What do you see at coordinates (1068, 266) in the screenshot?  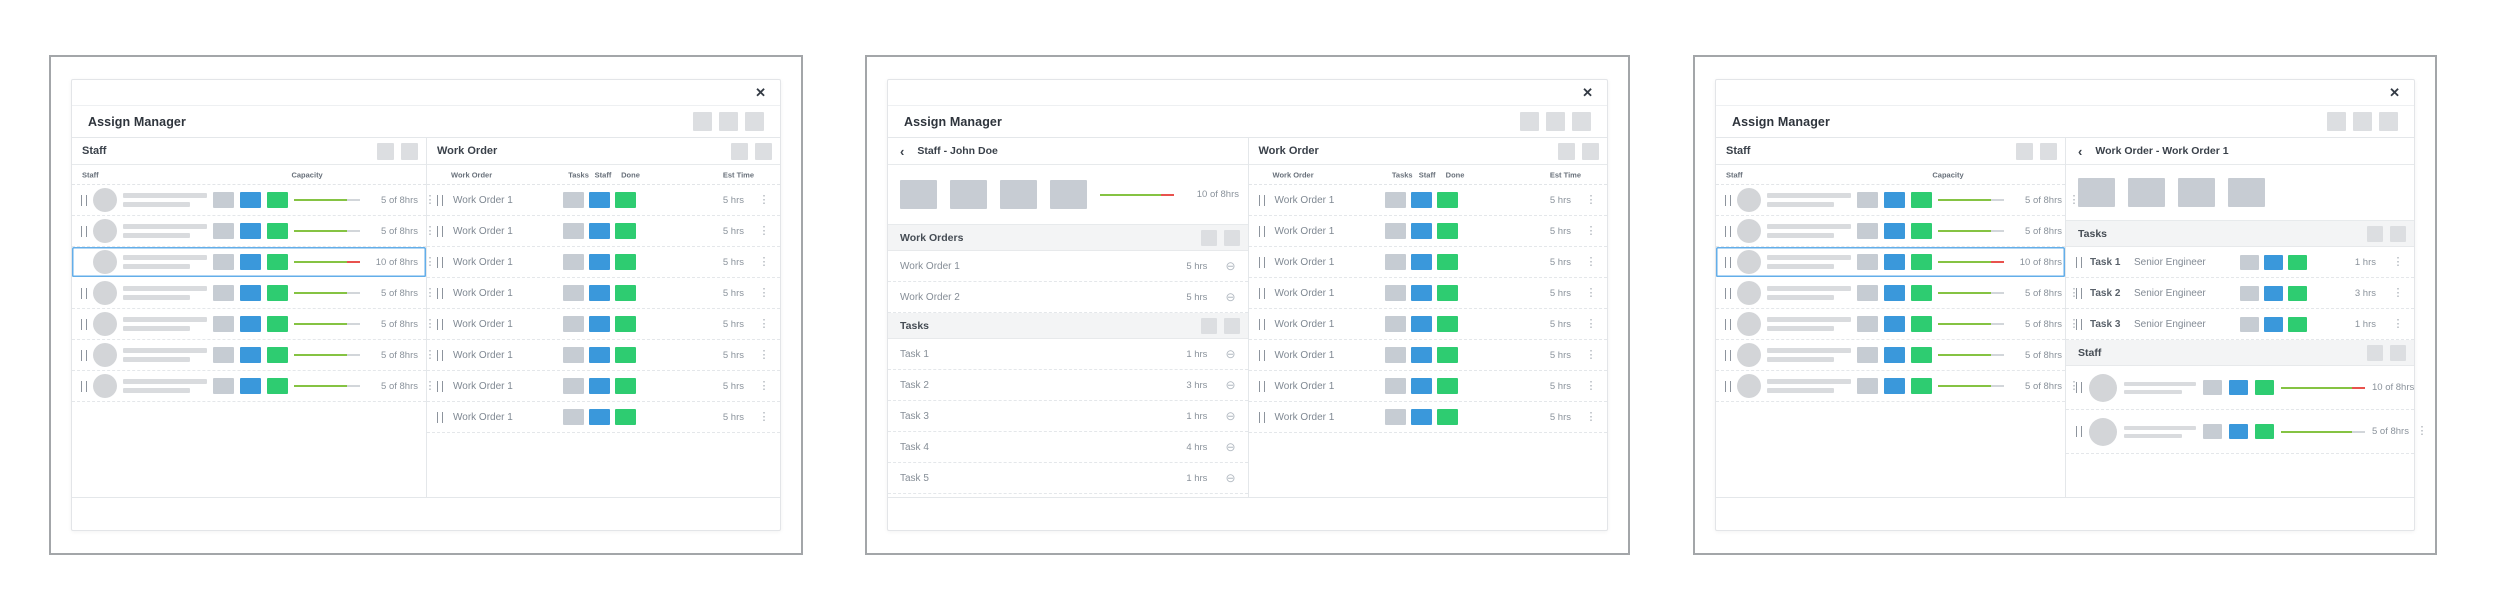 I see `work-order-item: Work Order 1 5 hrs ⊖` at bounding box center [1068, 266].